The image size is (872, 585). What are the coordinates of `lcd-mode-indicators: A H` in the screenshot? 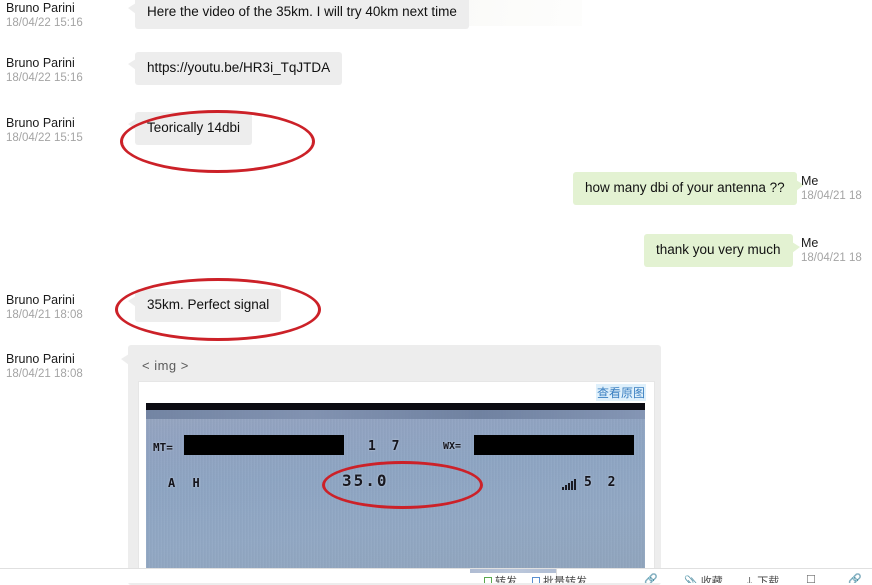 It's located at (186, 483).